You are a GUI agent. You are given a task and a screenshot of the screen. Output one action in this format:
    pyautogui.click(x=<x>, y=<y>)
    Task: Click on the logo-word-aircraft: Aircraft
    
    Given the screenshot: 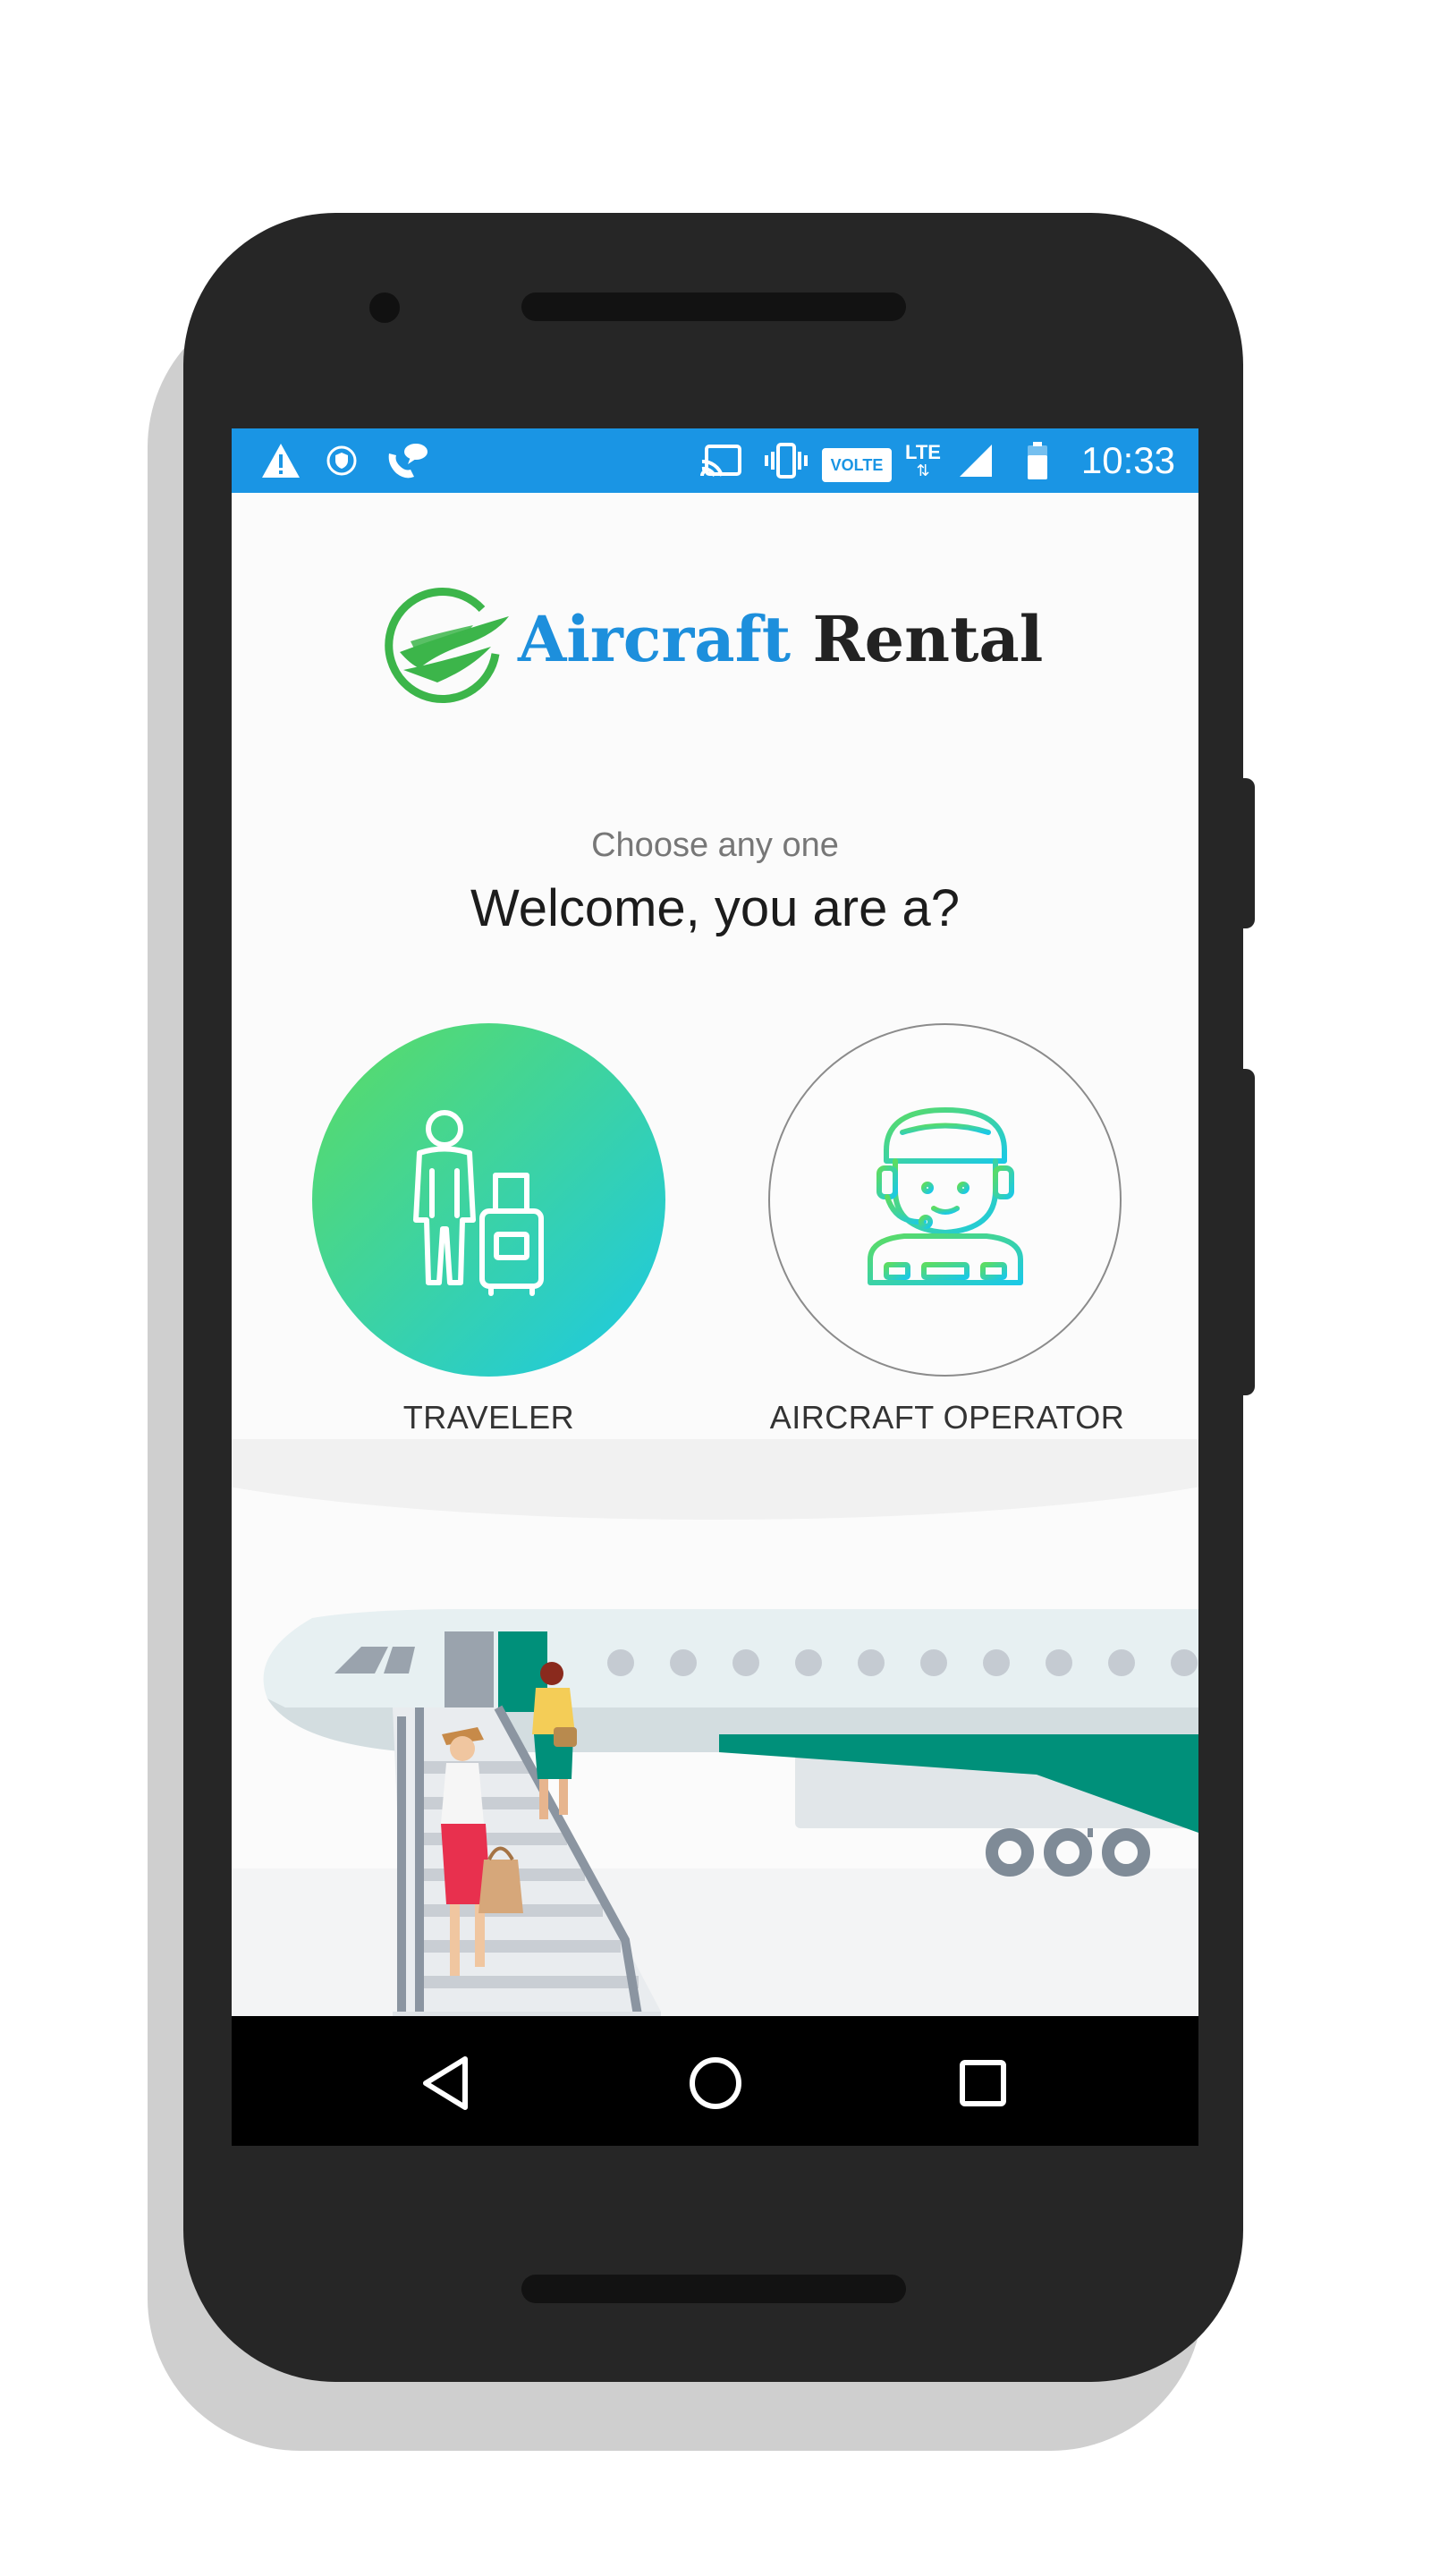 What is the action you would take?
    pyautogui.click(x=655, y=639)
    